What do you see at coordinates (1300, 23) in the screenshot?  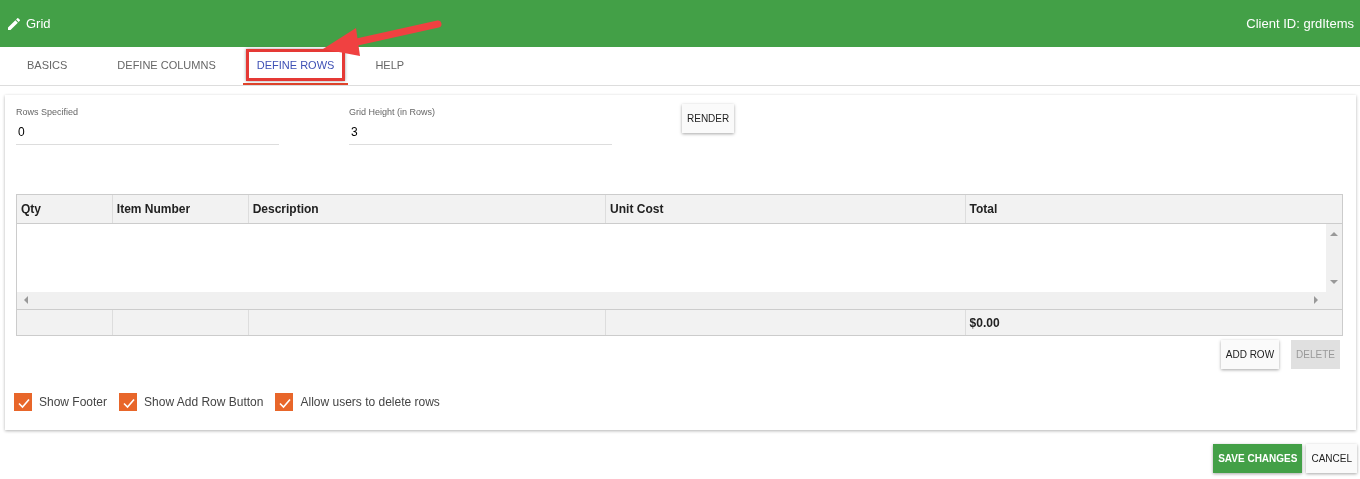 I see `client-id: Client ID: grdItems` at bounding box center [1300, 23].